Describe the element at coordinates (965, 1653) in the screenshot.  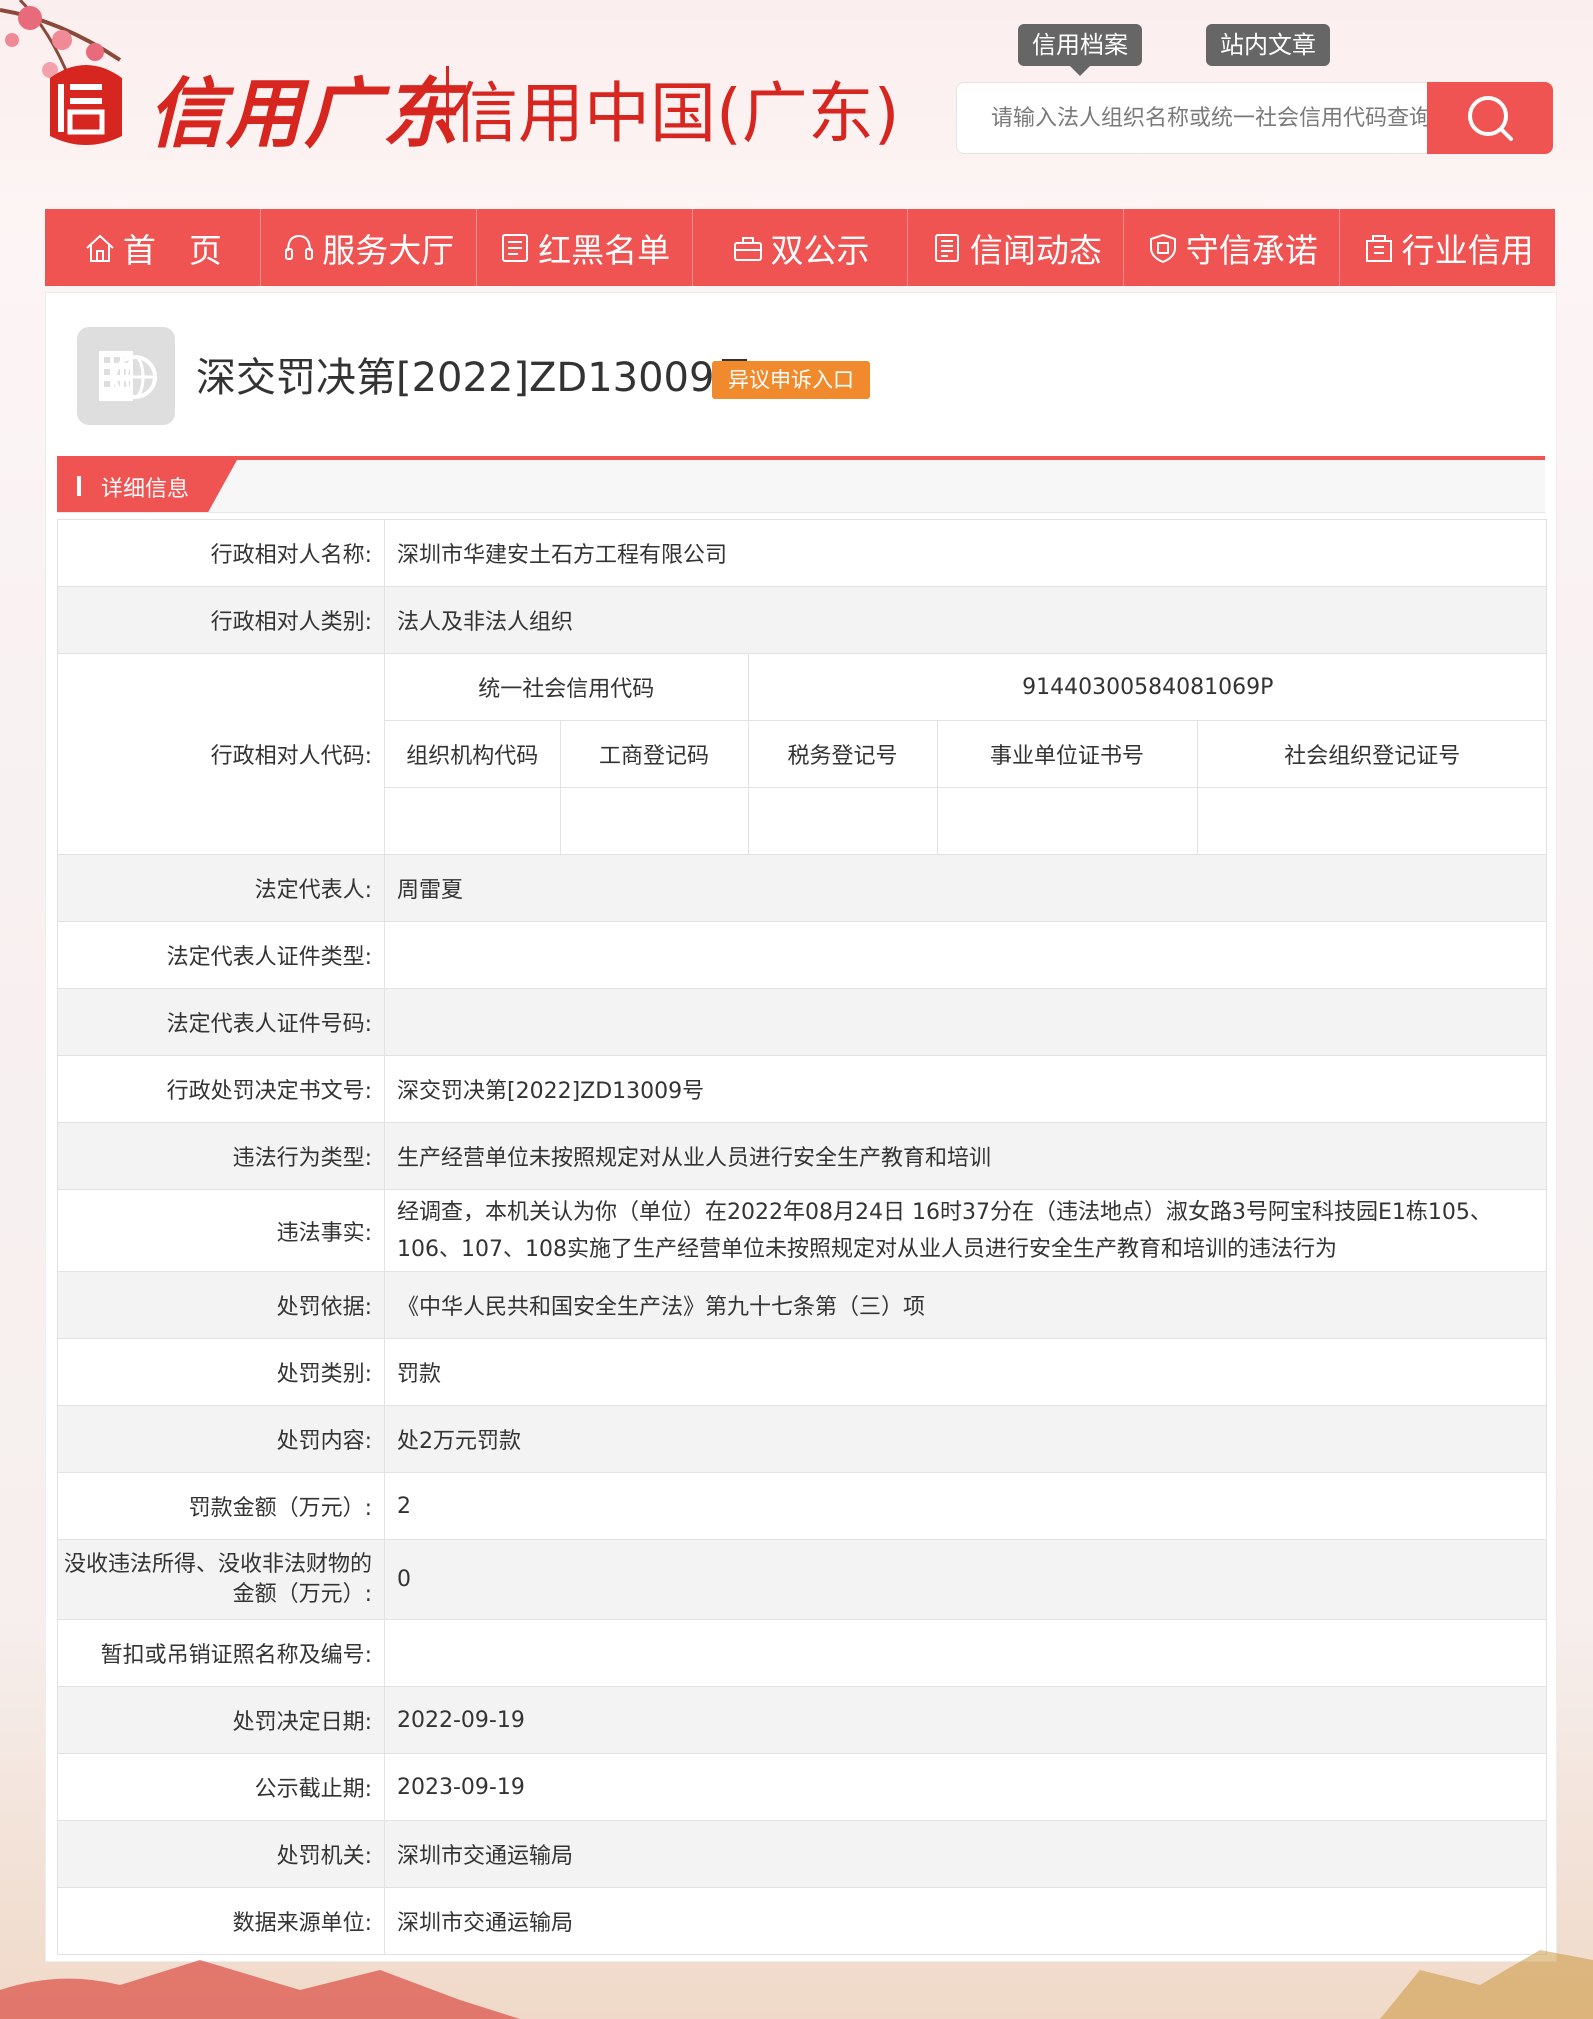
I see `field-value-license` at that location.